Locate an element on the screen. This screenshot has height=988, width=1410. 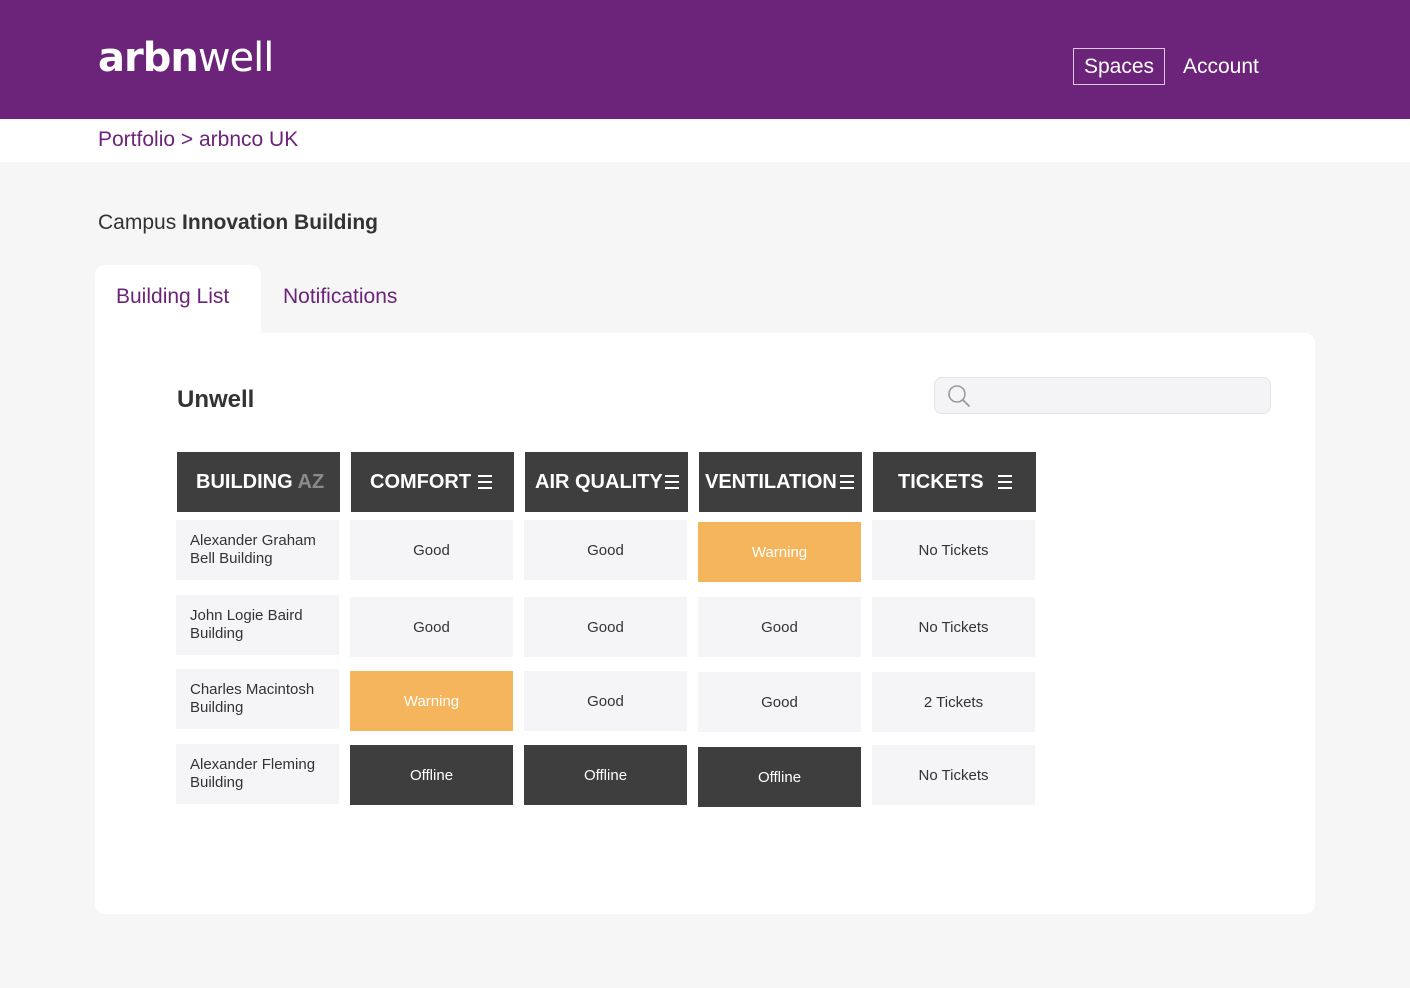
table-row-2-ventilation: Good is located at coordinates (779, 627).